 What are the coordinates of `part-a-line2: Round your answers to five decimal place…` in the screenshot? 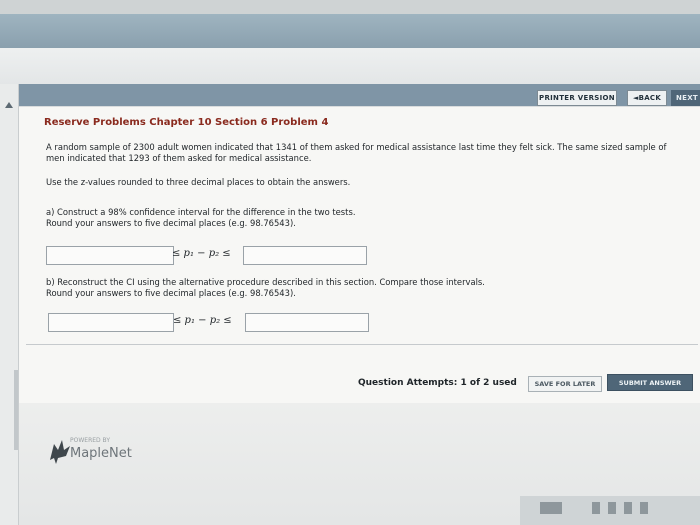 It's located at (171, 223).